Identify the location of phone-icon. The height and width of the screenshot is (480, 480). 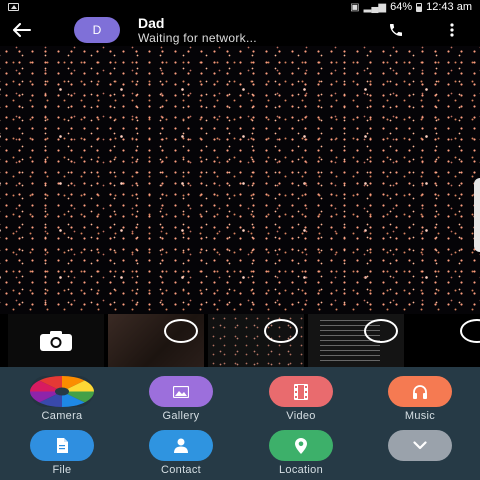
(396, 30).